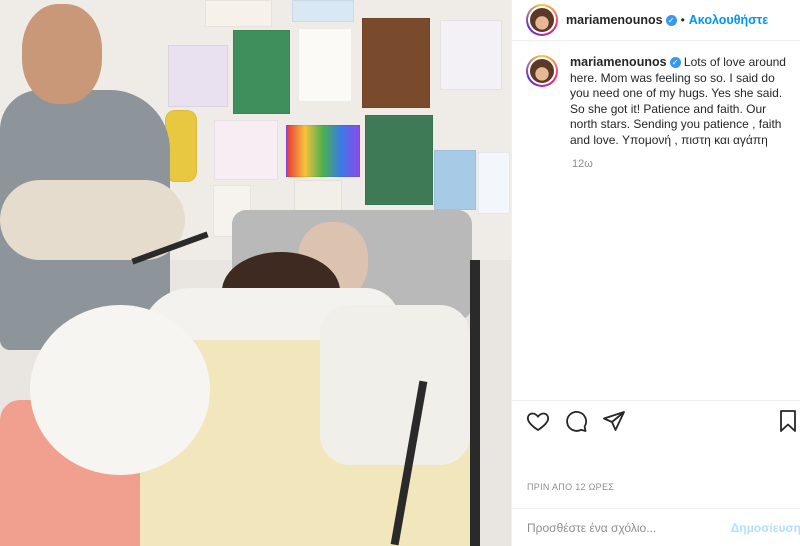 The height and width of the screenshot is (546, 800). I want to click on photo-white-sheet, so click(395, 385).